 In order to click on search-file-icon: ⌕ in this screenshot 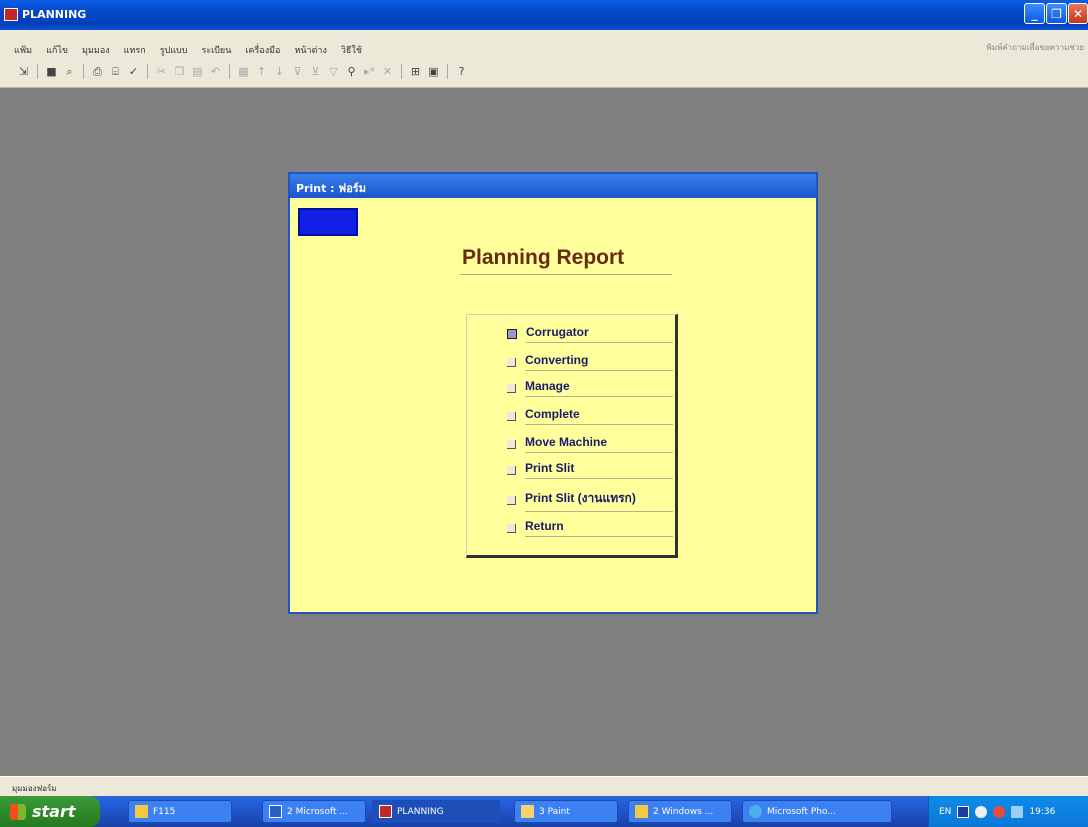, I will do `click(69, 71)`.